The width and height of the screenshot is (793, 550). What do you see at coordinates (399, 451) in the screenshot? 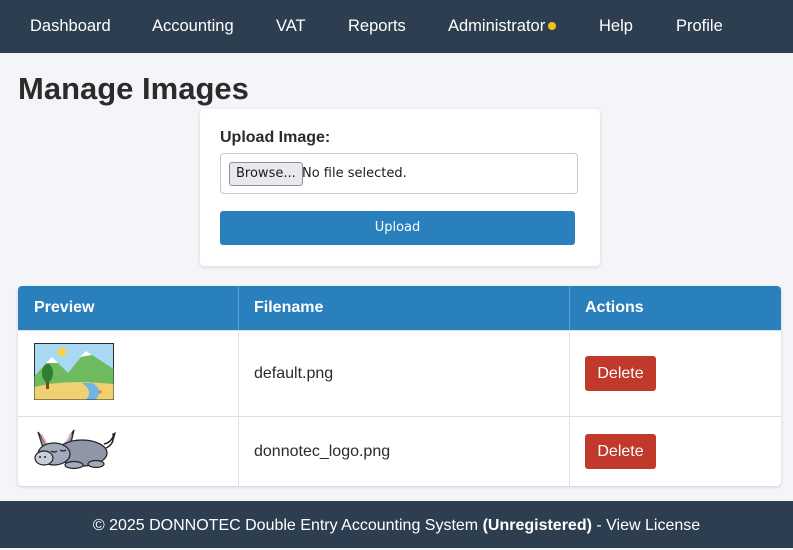
I see `table-row: donnotec_logo.png Delete` at bounding box center [399, 451].